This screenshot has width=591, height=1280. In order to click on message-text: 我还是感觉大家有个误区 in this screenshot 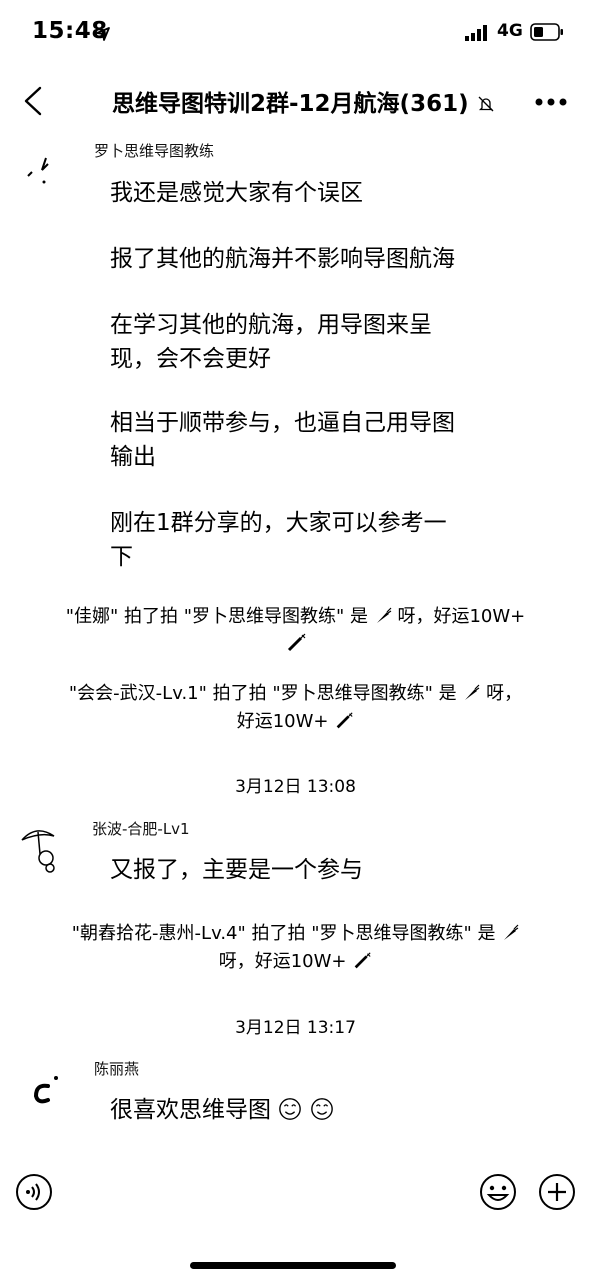, I will do `click(300, 193)`.